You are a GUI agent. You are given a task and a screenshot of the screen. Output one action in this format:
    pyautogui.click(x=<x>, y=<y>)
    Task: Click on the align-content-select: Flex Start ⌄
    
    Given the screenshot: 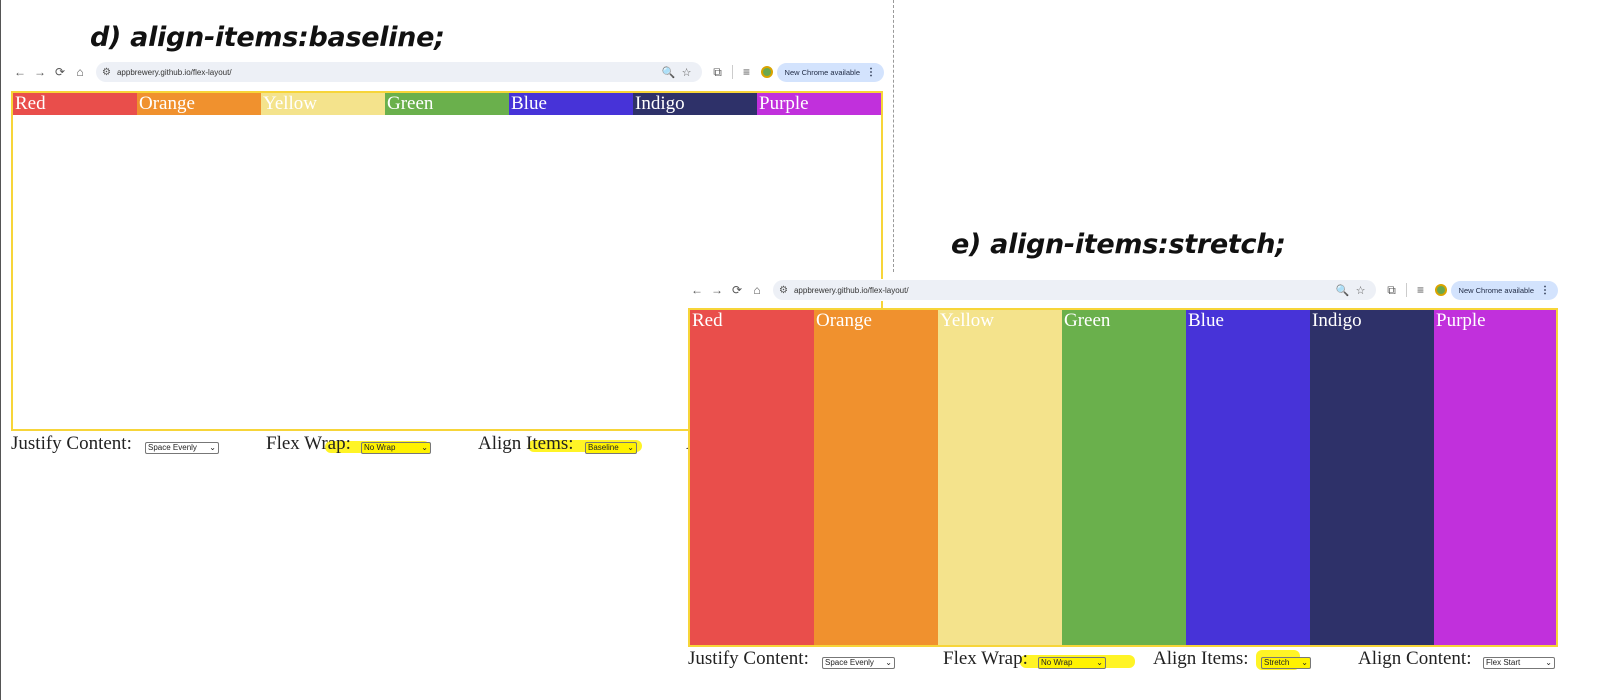 What is the action you would take?
    pyautogui.click(x=1519, y=663)
    